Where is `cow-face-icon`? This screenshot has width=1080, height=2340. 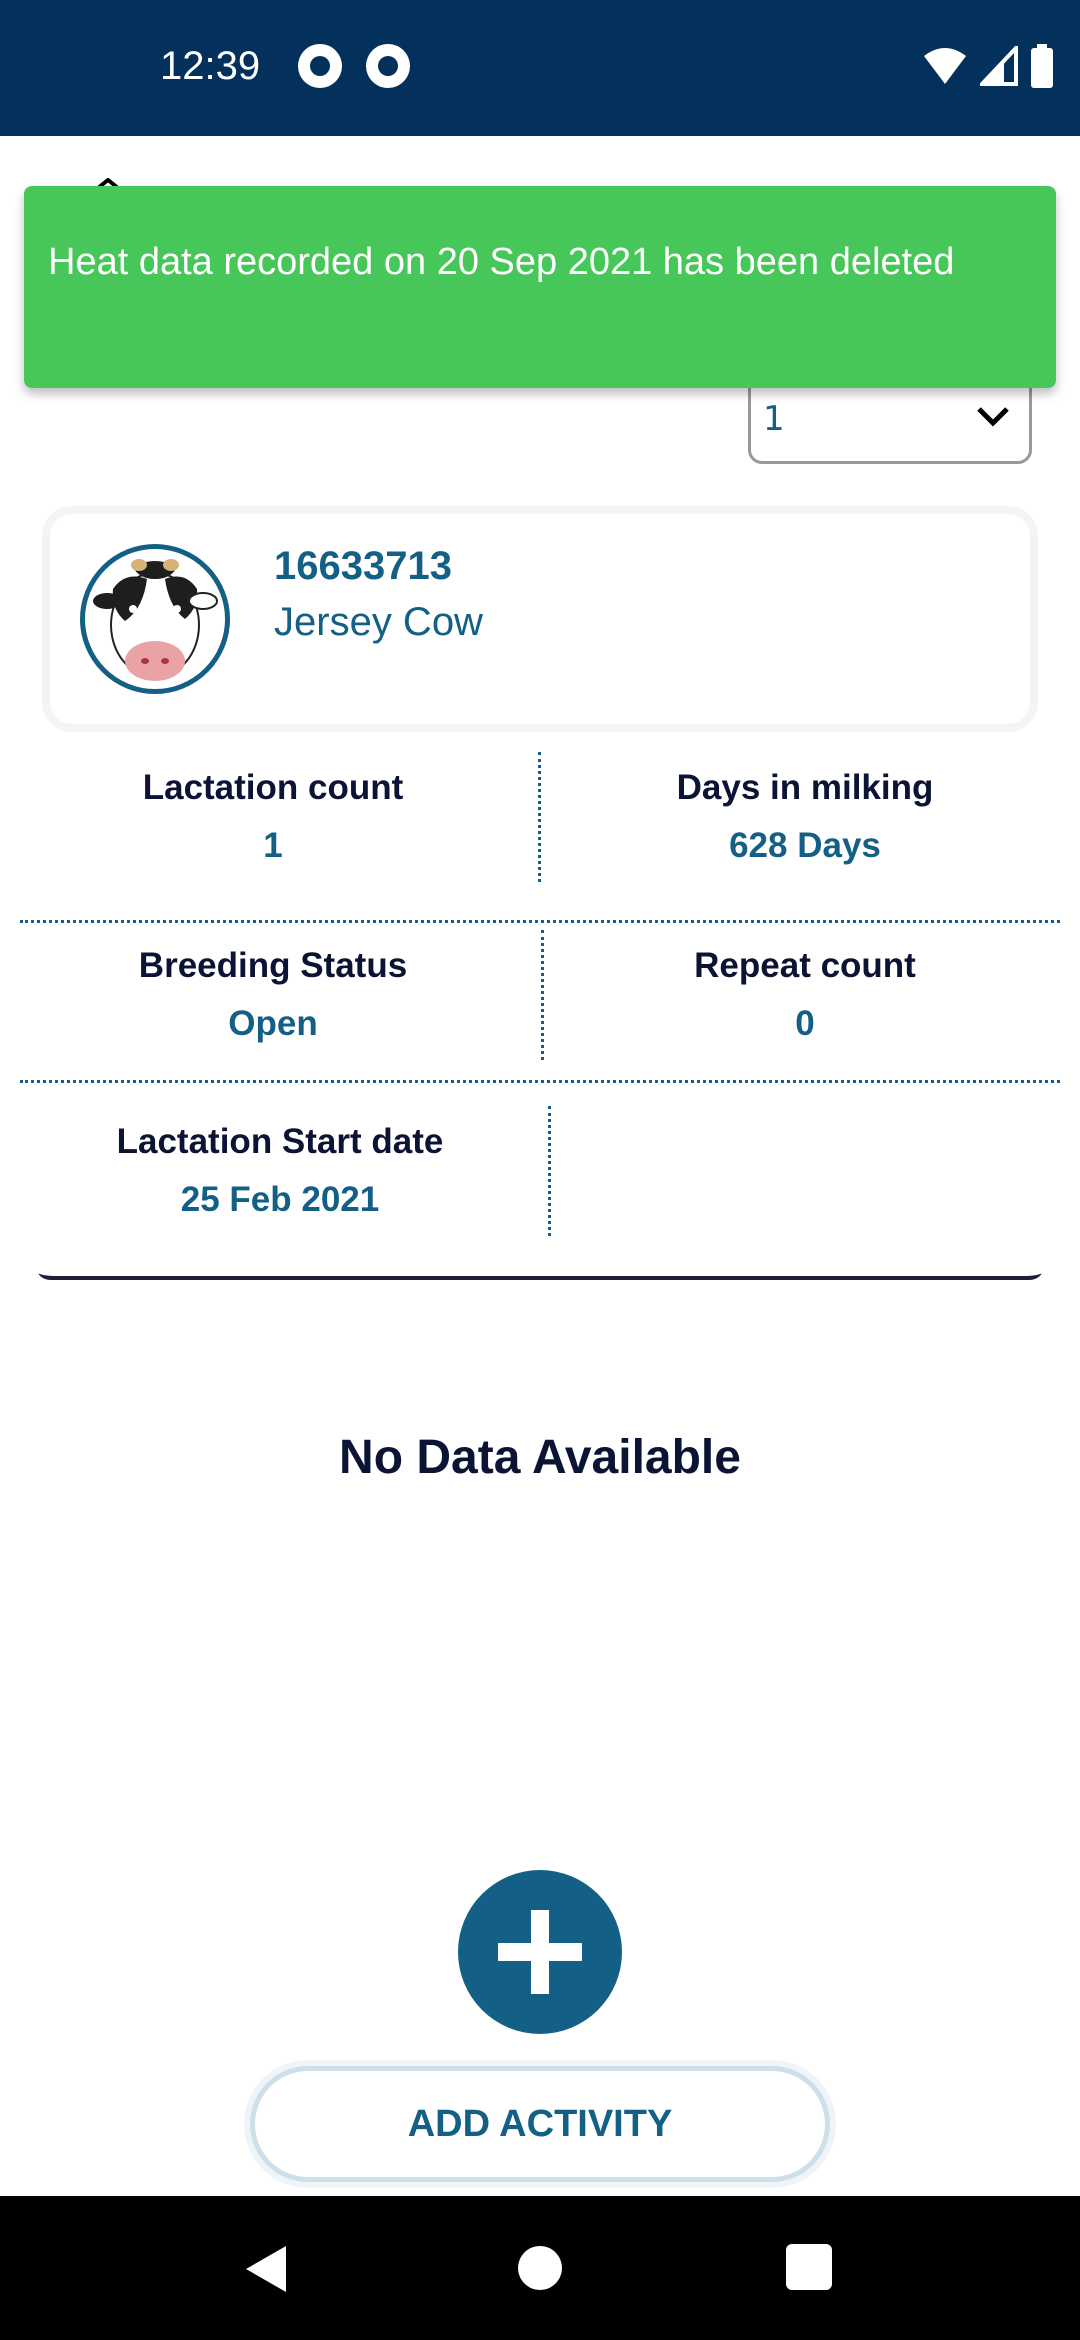 cow-face-icon is located at coordinates (155, 620).